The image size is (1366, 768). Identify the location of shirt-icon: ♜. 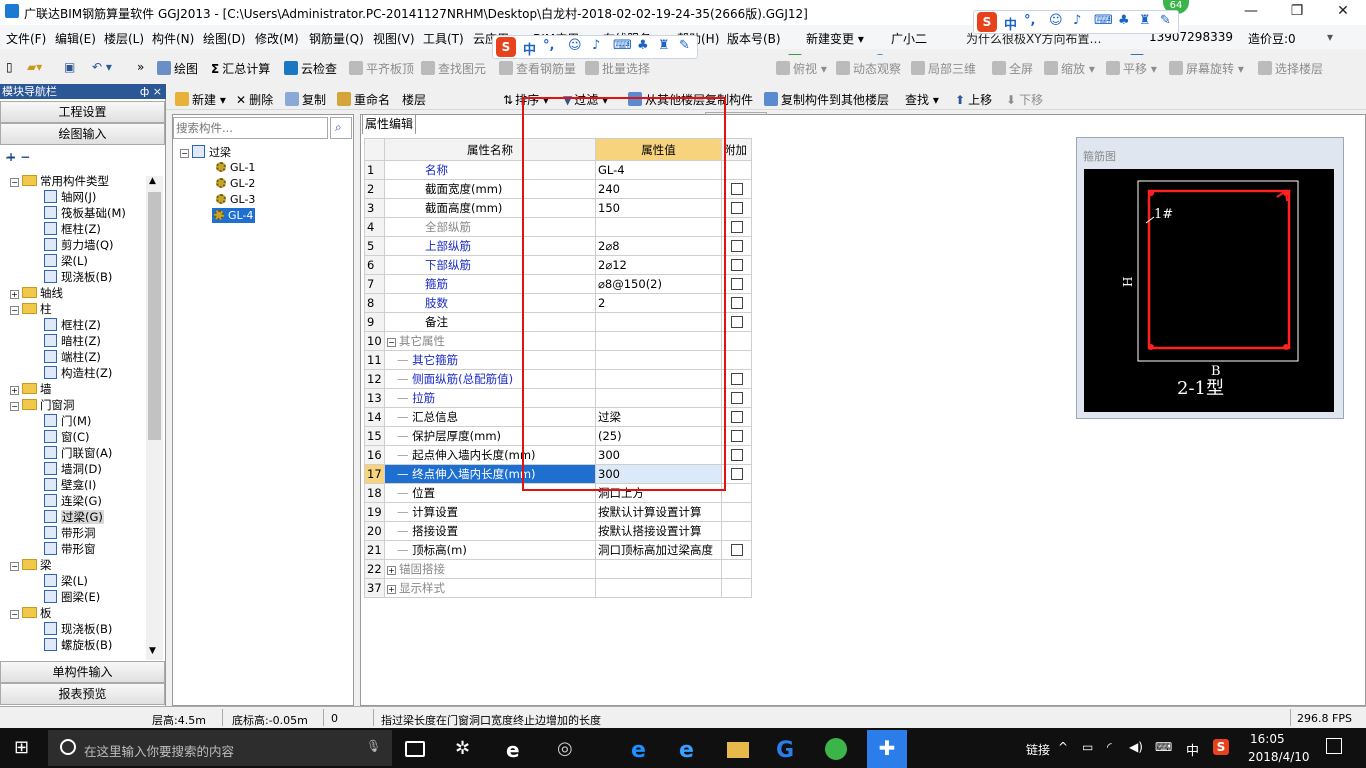
(664, 45).